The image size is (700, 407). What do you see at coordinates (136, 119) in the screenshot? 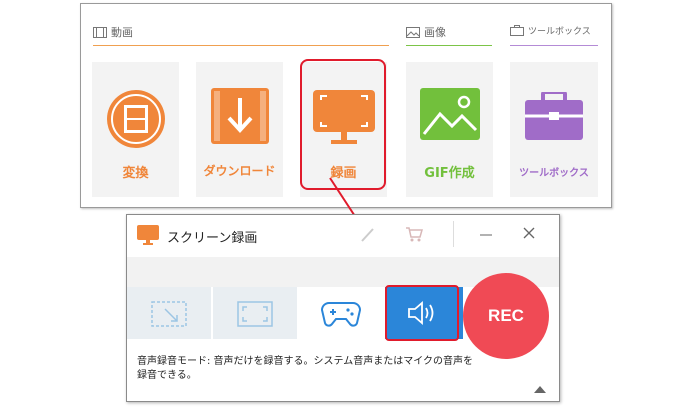
I see `film-convert-icon` at bounding box center [136, 119].